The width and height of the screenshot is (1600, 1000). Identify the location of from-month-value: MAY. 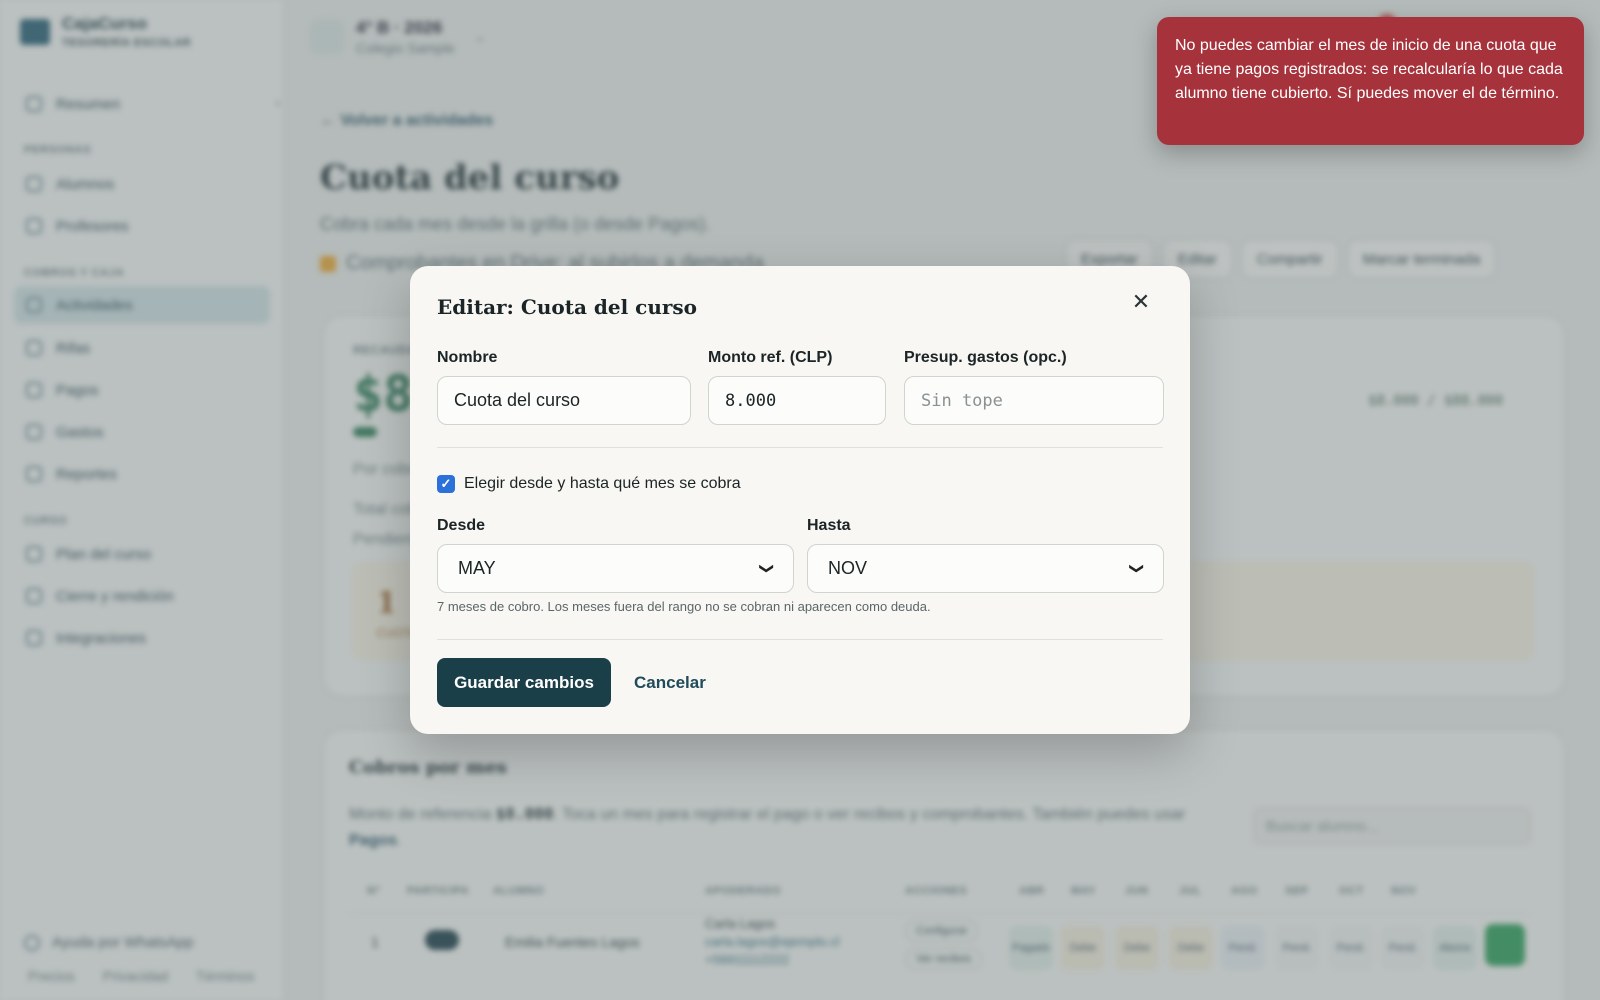
(477, 568).